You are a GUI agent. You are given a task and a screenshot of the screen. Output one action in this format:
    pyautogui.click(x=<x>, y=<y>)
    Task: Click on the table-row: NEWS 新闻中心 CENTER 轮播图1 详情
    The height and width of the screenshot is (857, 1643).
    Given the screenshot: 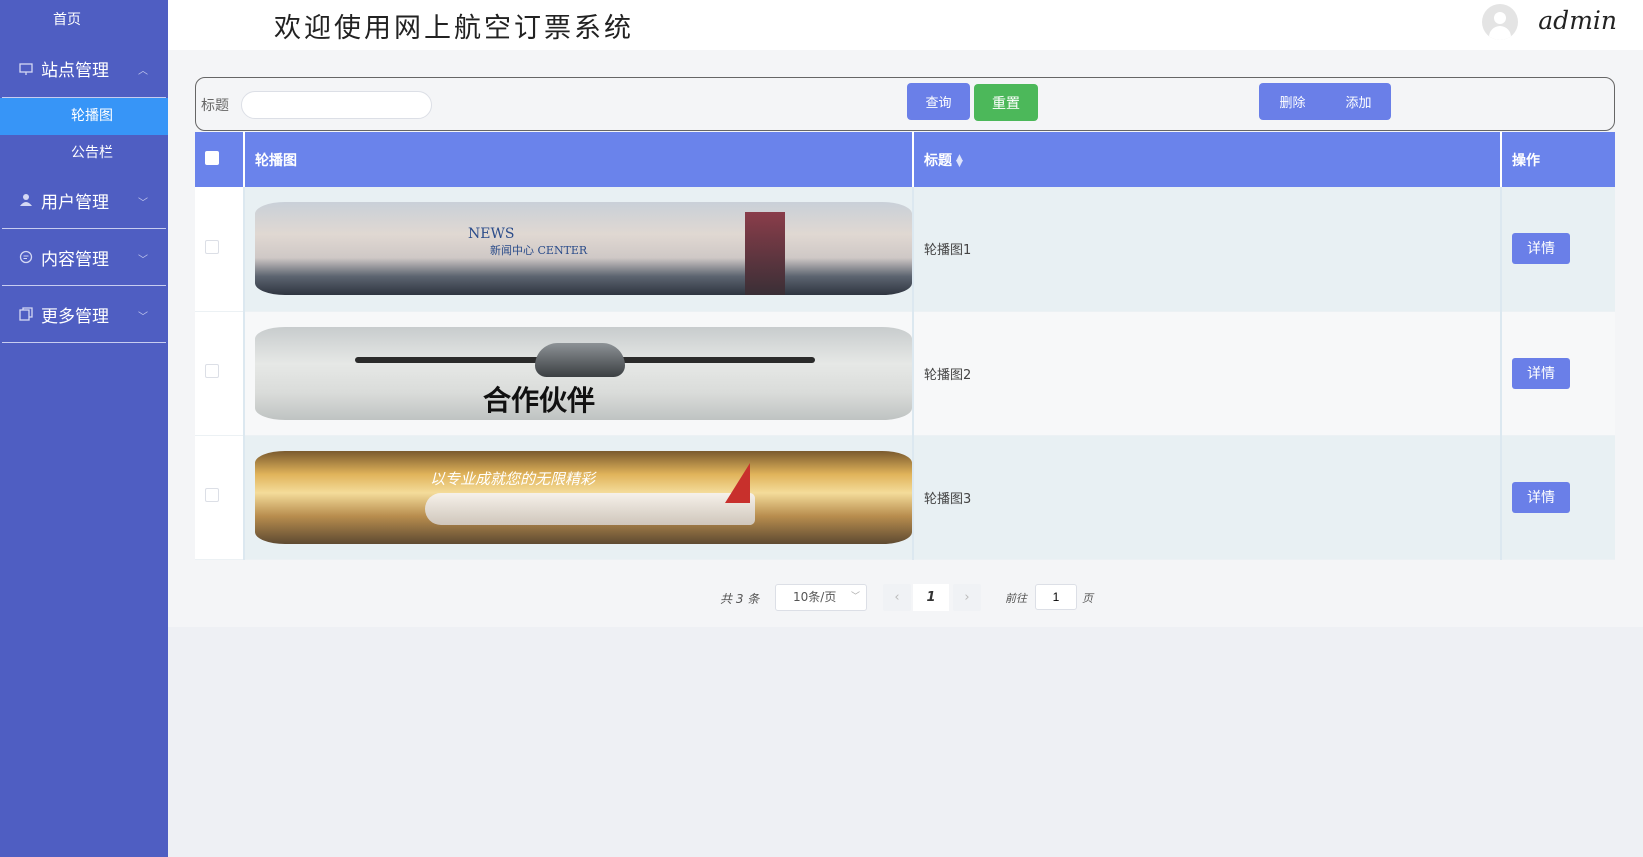 What is the action you would take?
    pyautogui.click(x=905, y=249)
    